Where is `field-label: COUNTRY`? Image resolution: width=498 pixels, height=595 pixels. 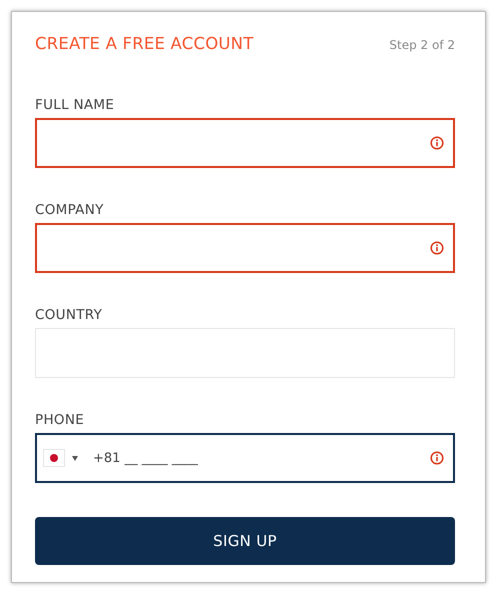
field-label: COUNTRY is located at coordinates (69, 315).